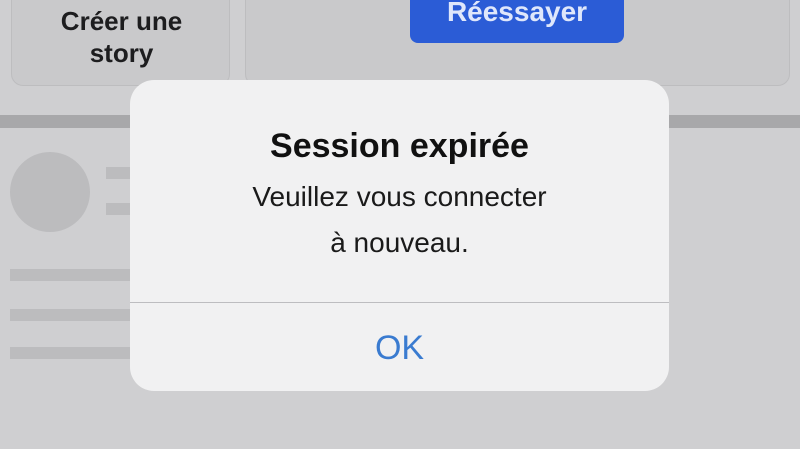 The width and height of the screenshot is (800, 449). I want to click on ok-button: OK, so click(399, 347).